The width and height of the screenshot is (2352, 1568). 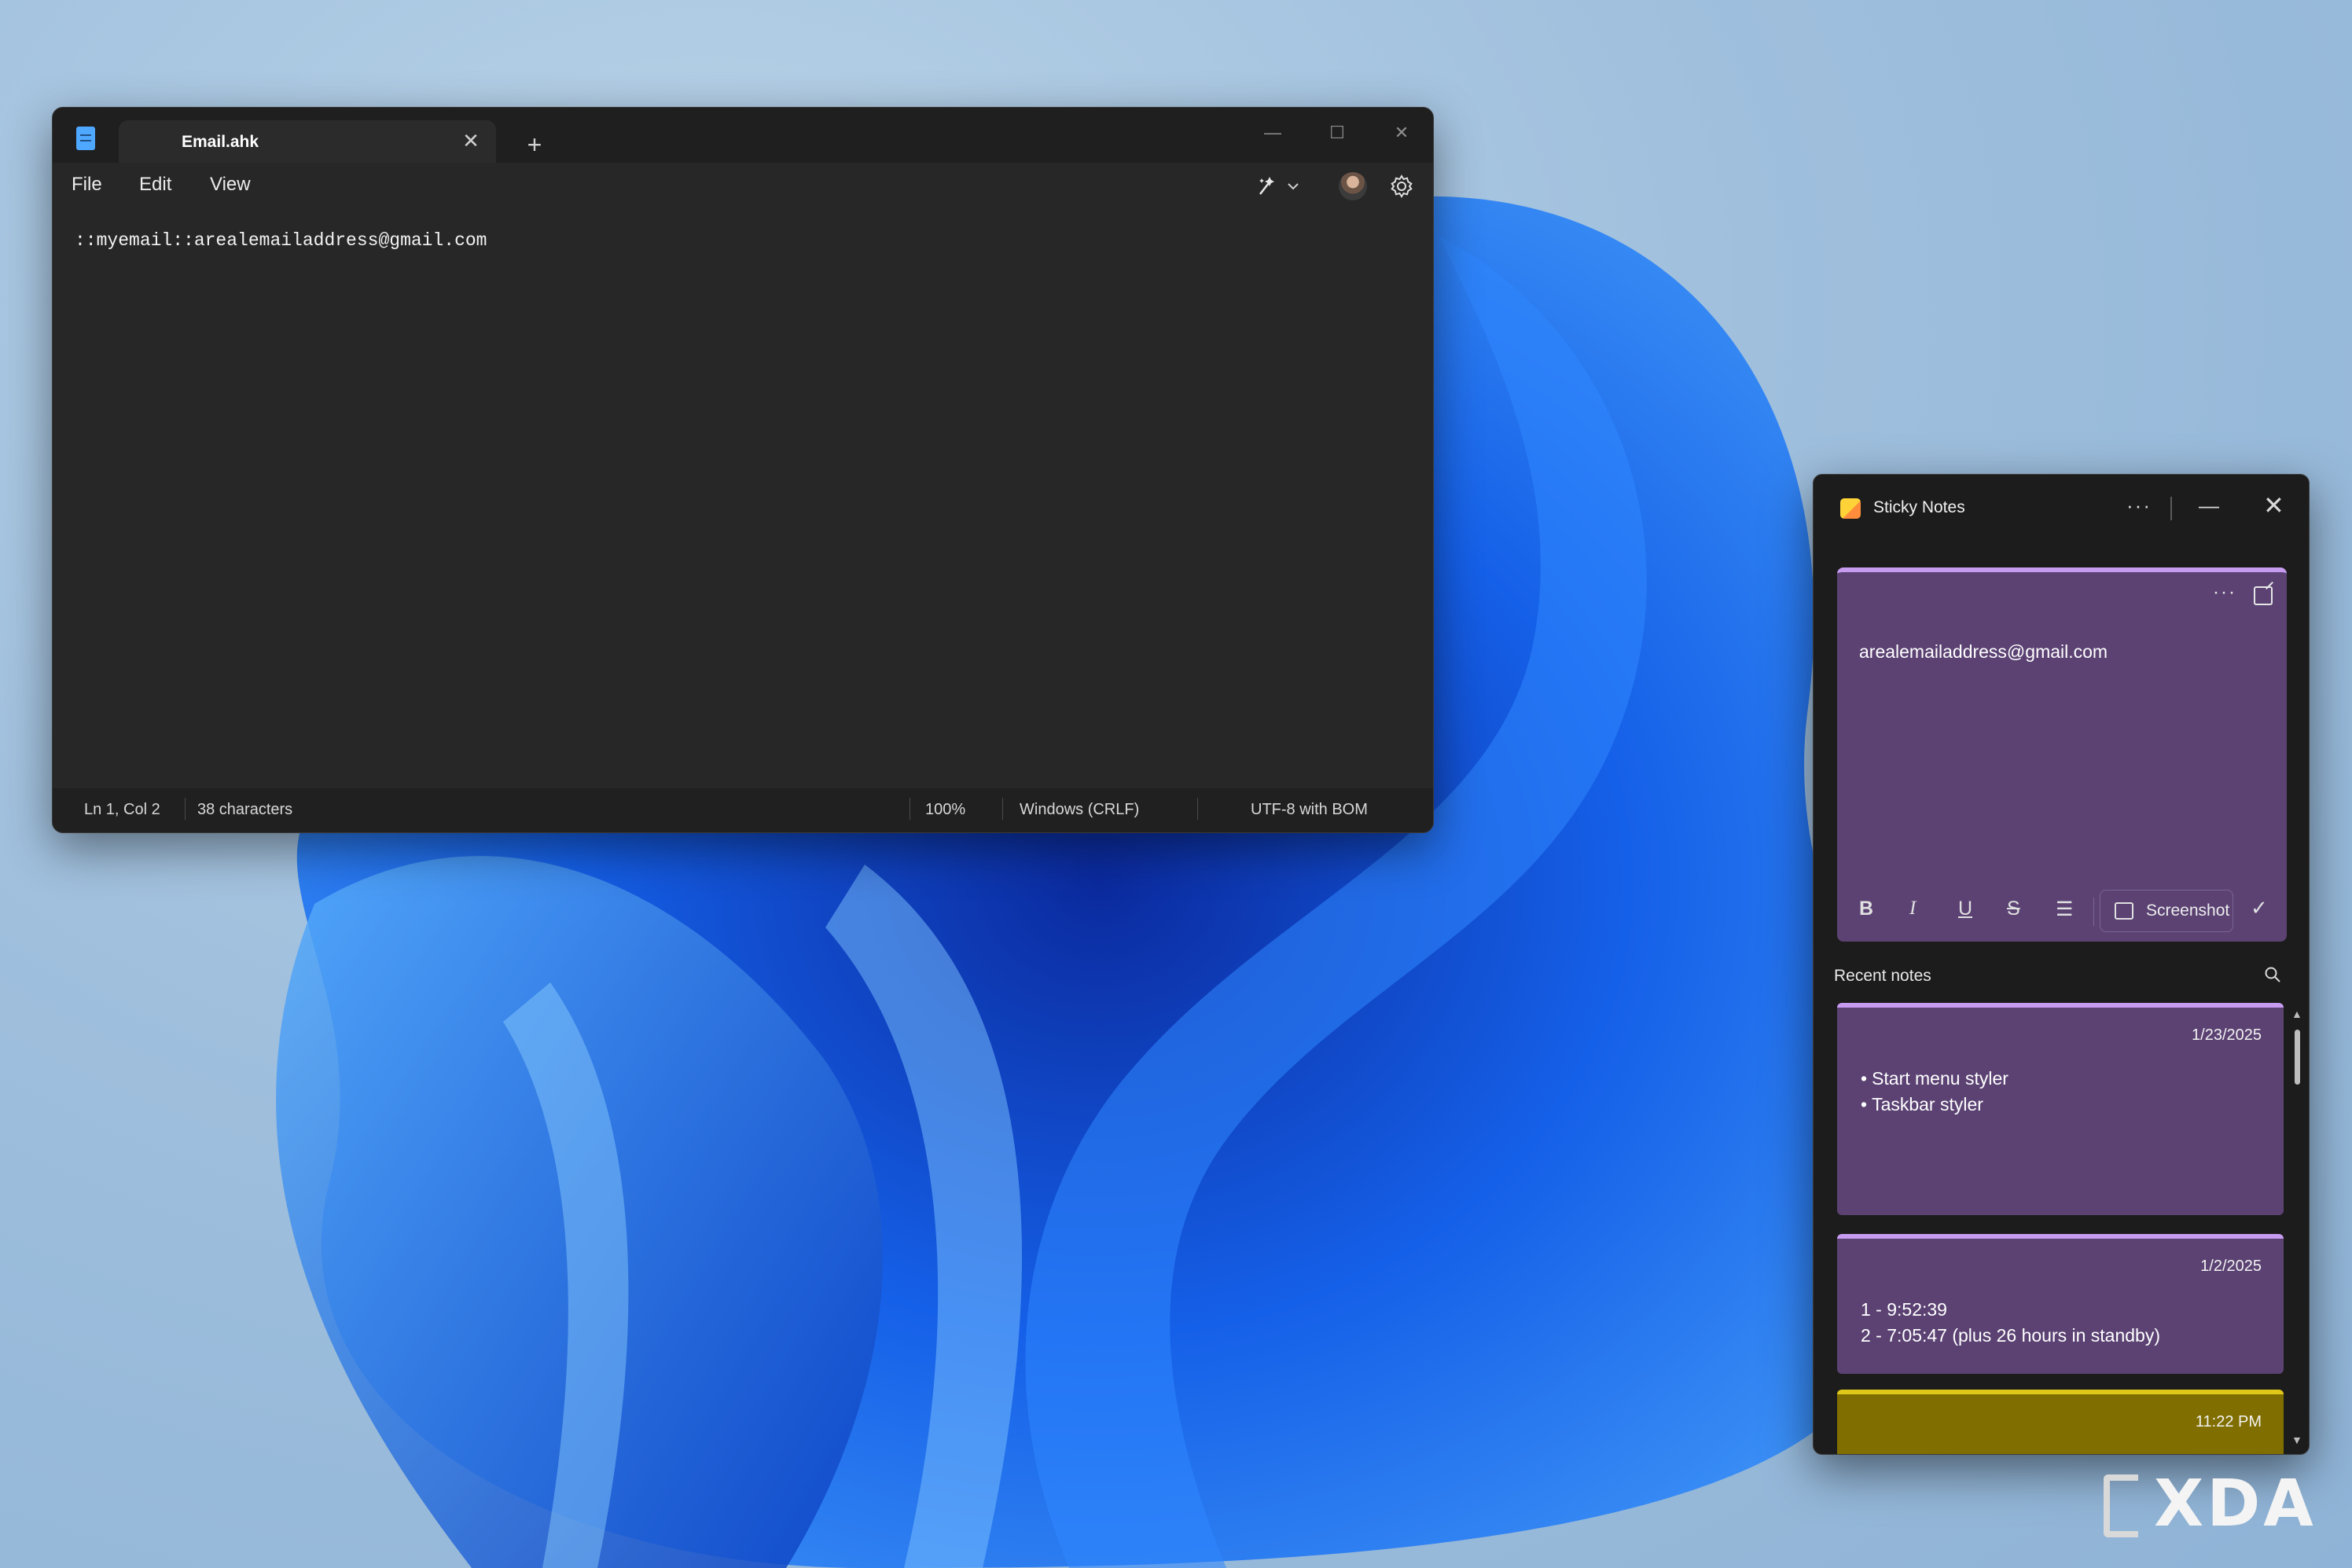 What do you see at coordinates (87, 185) in the screenshot?
I see `menu-file: File` at bounding box center [87, 185].